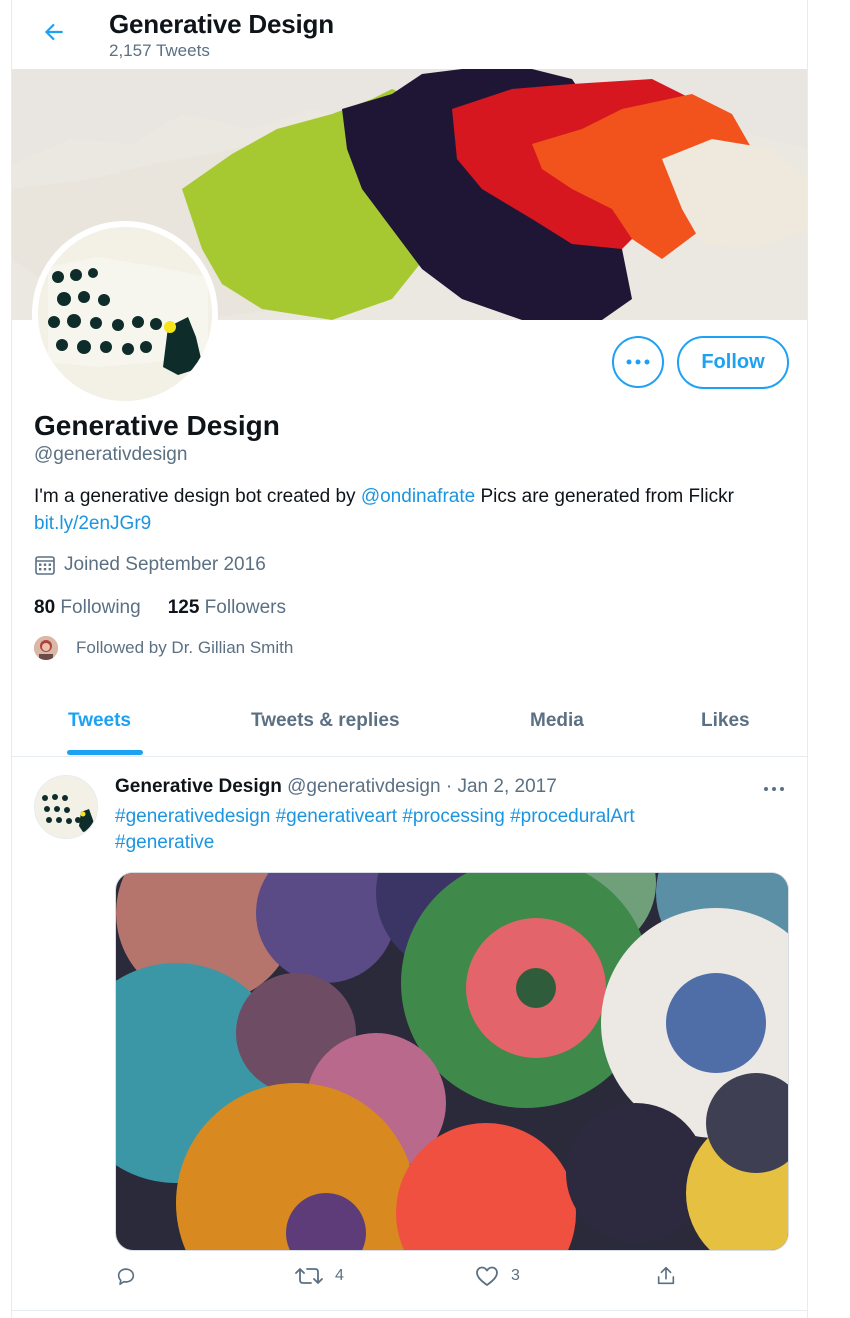 This screenshot has width=850, height=1318. What do you see at coordinates (339, 1275) in the screenshot?
I see `retweet-count: 4` at bounding box center [339, 1275].